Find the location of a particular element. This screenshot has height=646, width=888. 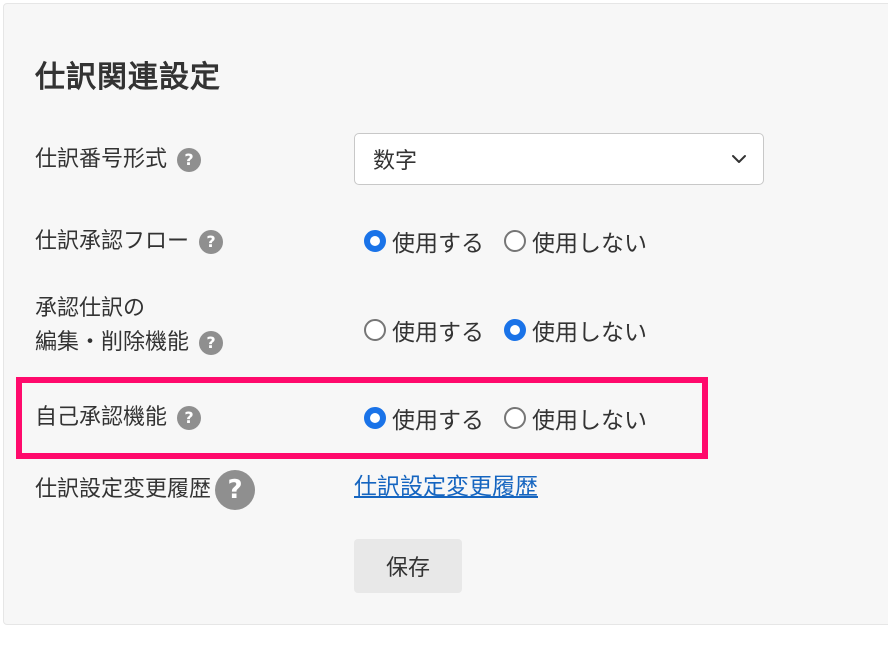

history-label: 仕訳設定変更履歴 ? is located at coordinates (145, 490).